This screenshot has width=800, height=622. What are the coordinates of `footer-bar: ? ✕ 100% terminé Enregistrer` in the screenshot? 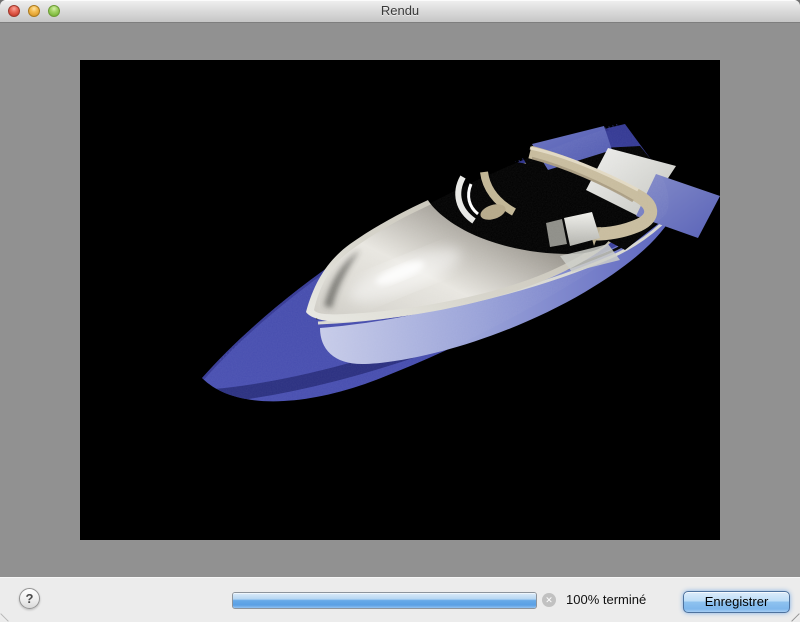 It's located at (400, 599).